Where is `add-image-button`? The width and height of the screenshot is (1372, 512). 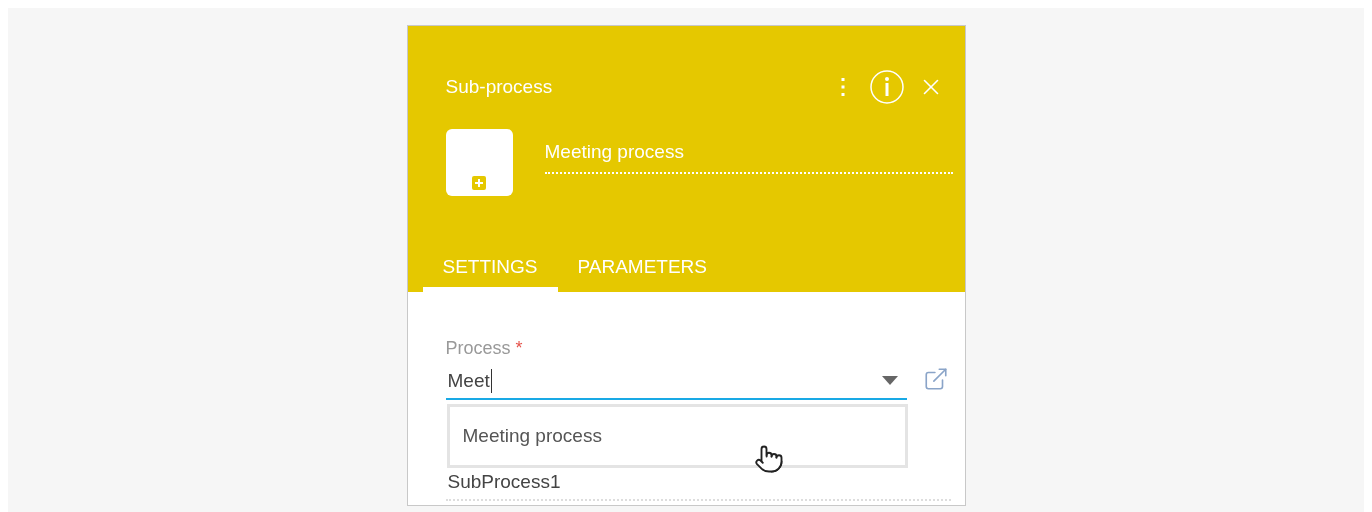
add-image-button is located at coordinates (479, 162).